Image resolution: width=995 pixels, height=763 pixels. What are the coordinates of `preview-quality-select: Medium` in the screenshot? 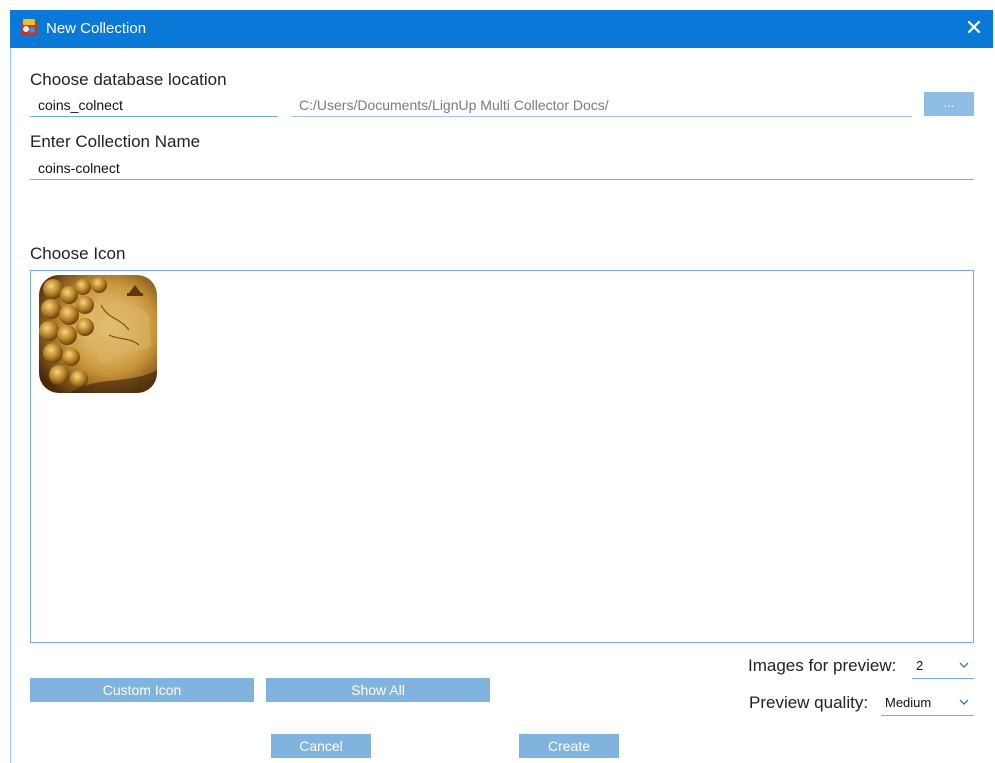 It's located at (927, 704).